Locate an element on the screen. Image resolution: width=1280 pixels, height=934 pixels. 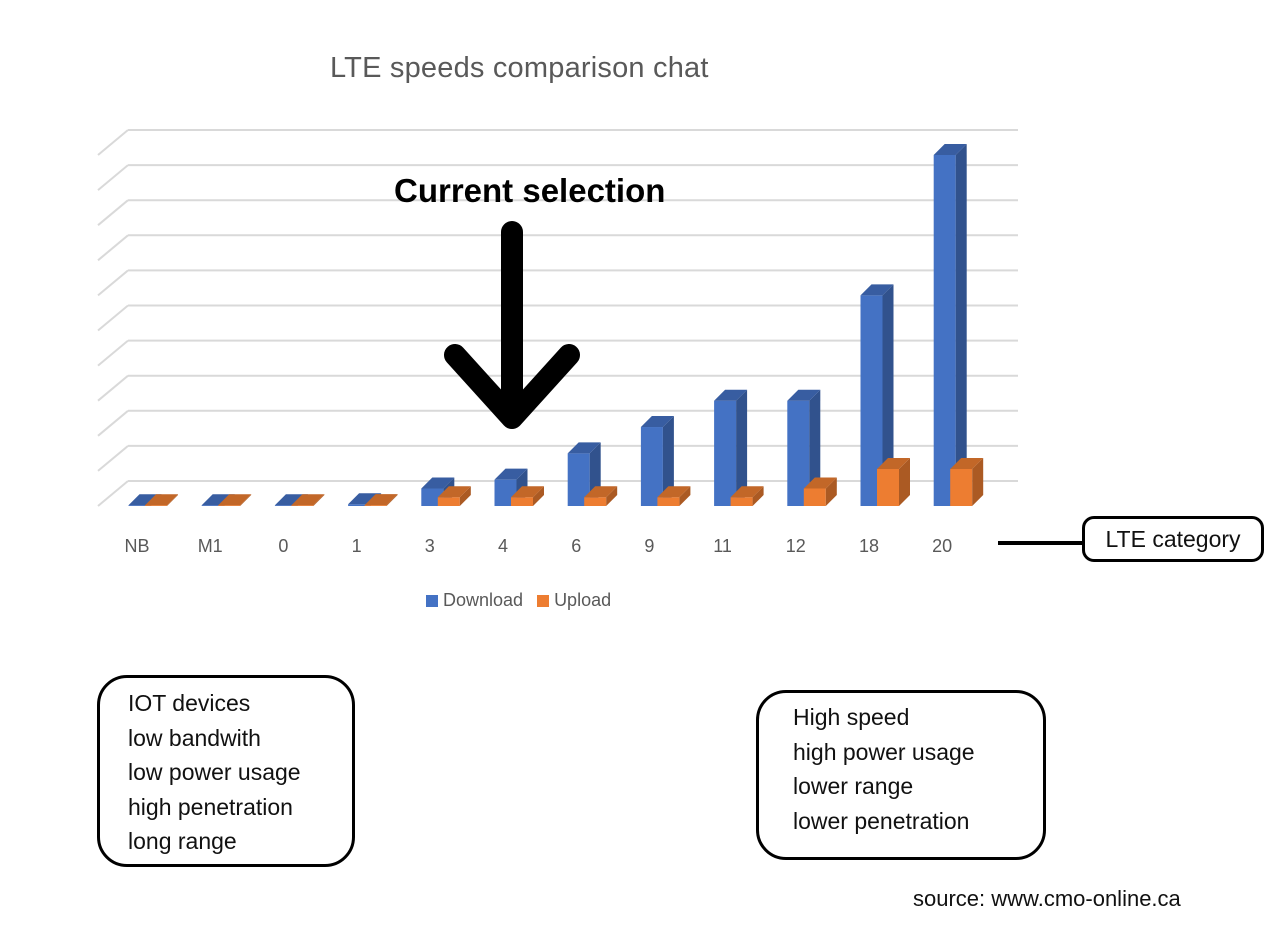
x-tick-label: NB is located at coordinates (136, 546).